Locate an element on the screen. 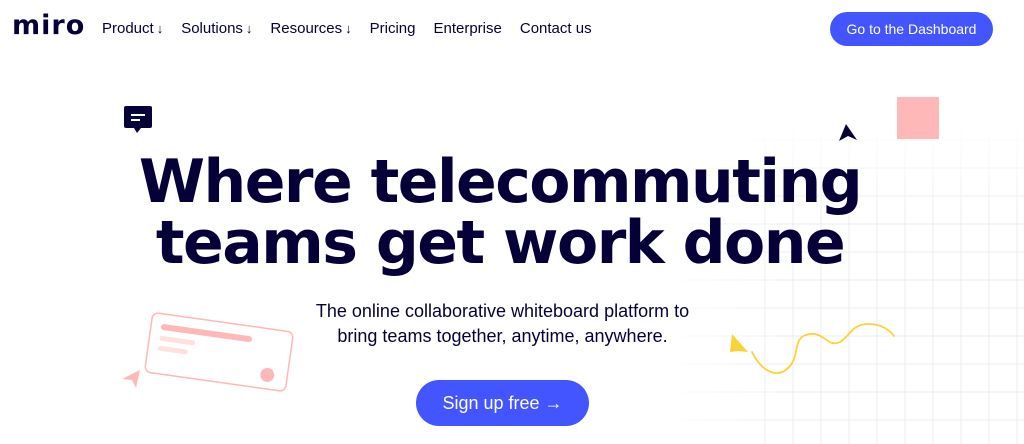  nav-label: Solutions is located at coordinates (212, 28).